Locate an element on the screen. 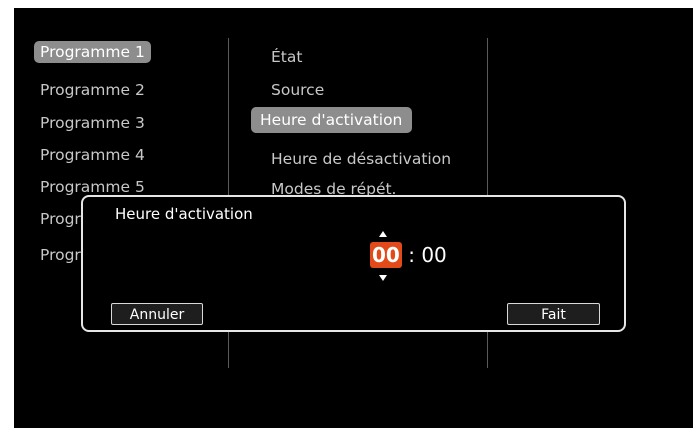  hour-field: 00 is located at coordinates (386, 255).